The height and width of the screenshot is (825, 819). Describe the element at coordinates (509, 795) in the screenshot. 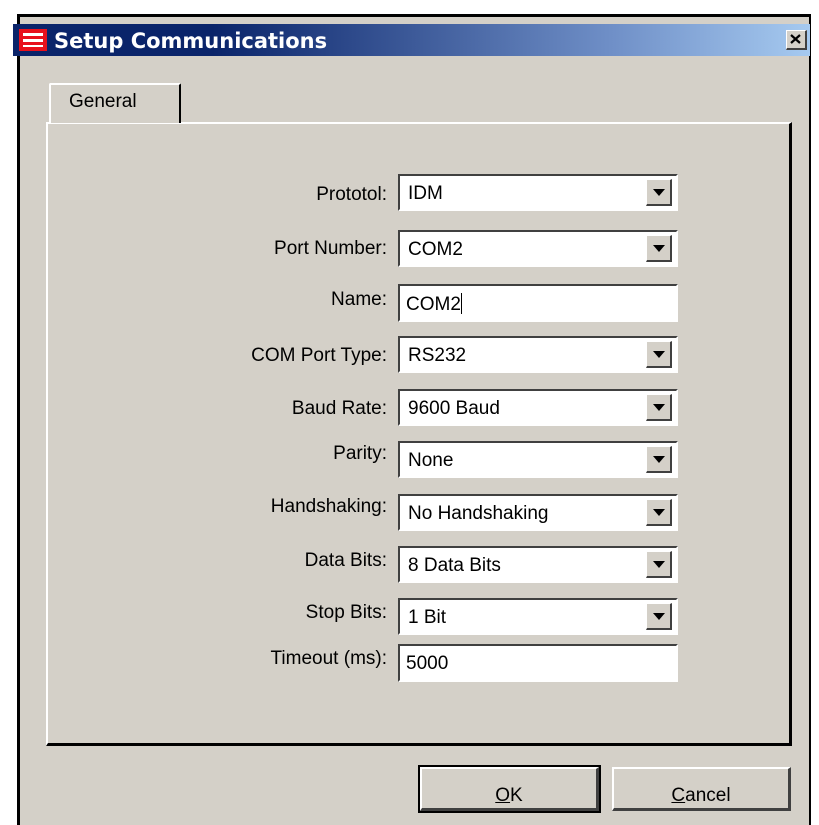

I see `ok-button-label: OK` at that location.